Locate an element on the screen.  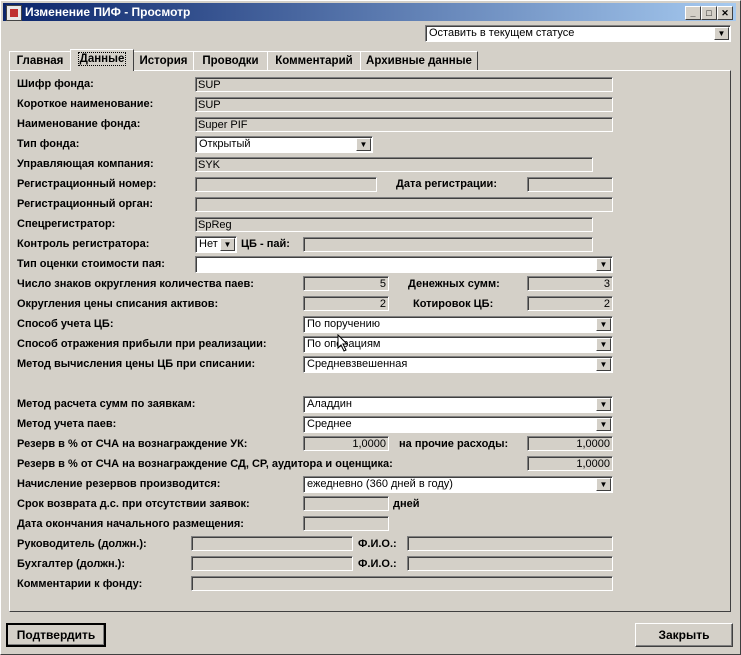
rounding-shares-field: 5 is located at coordinates (346, 283).